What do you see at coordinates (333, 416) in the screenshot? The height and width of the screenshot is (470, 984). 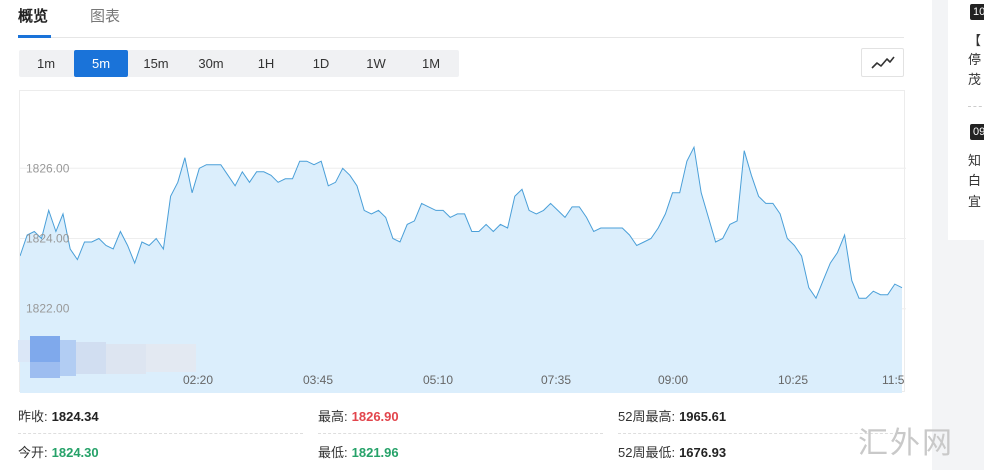 I see `stat-label: 最高:` at bounding box center [333, 416].